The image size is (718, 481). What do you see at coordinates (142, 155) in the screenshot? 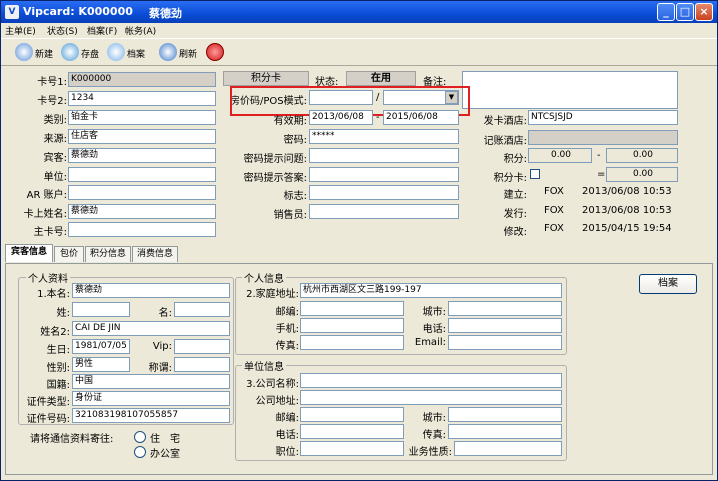
I see `guest-field: 蔡德劲` at bounding box center [142, 155].